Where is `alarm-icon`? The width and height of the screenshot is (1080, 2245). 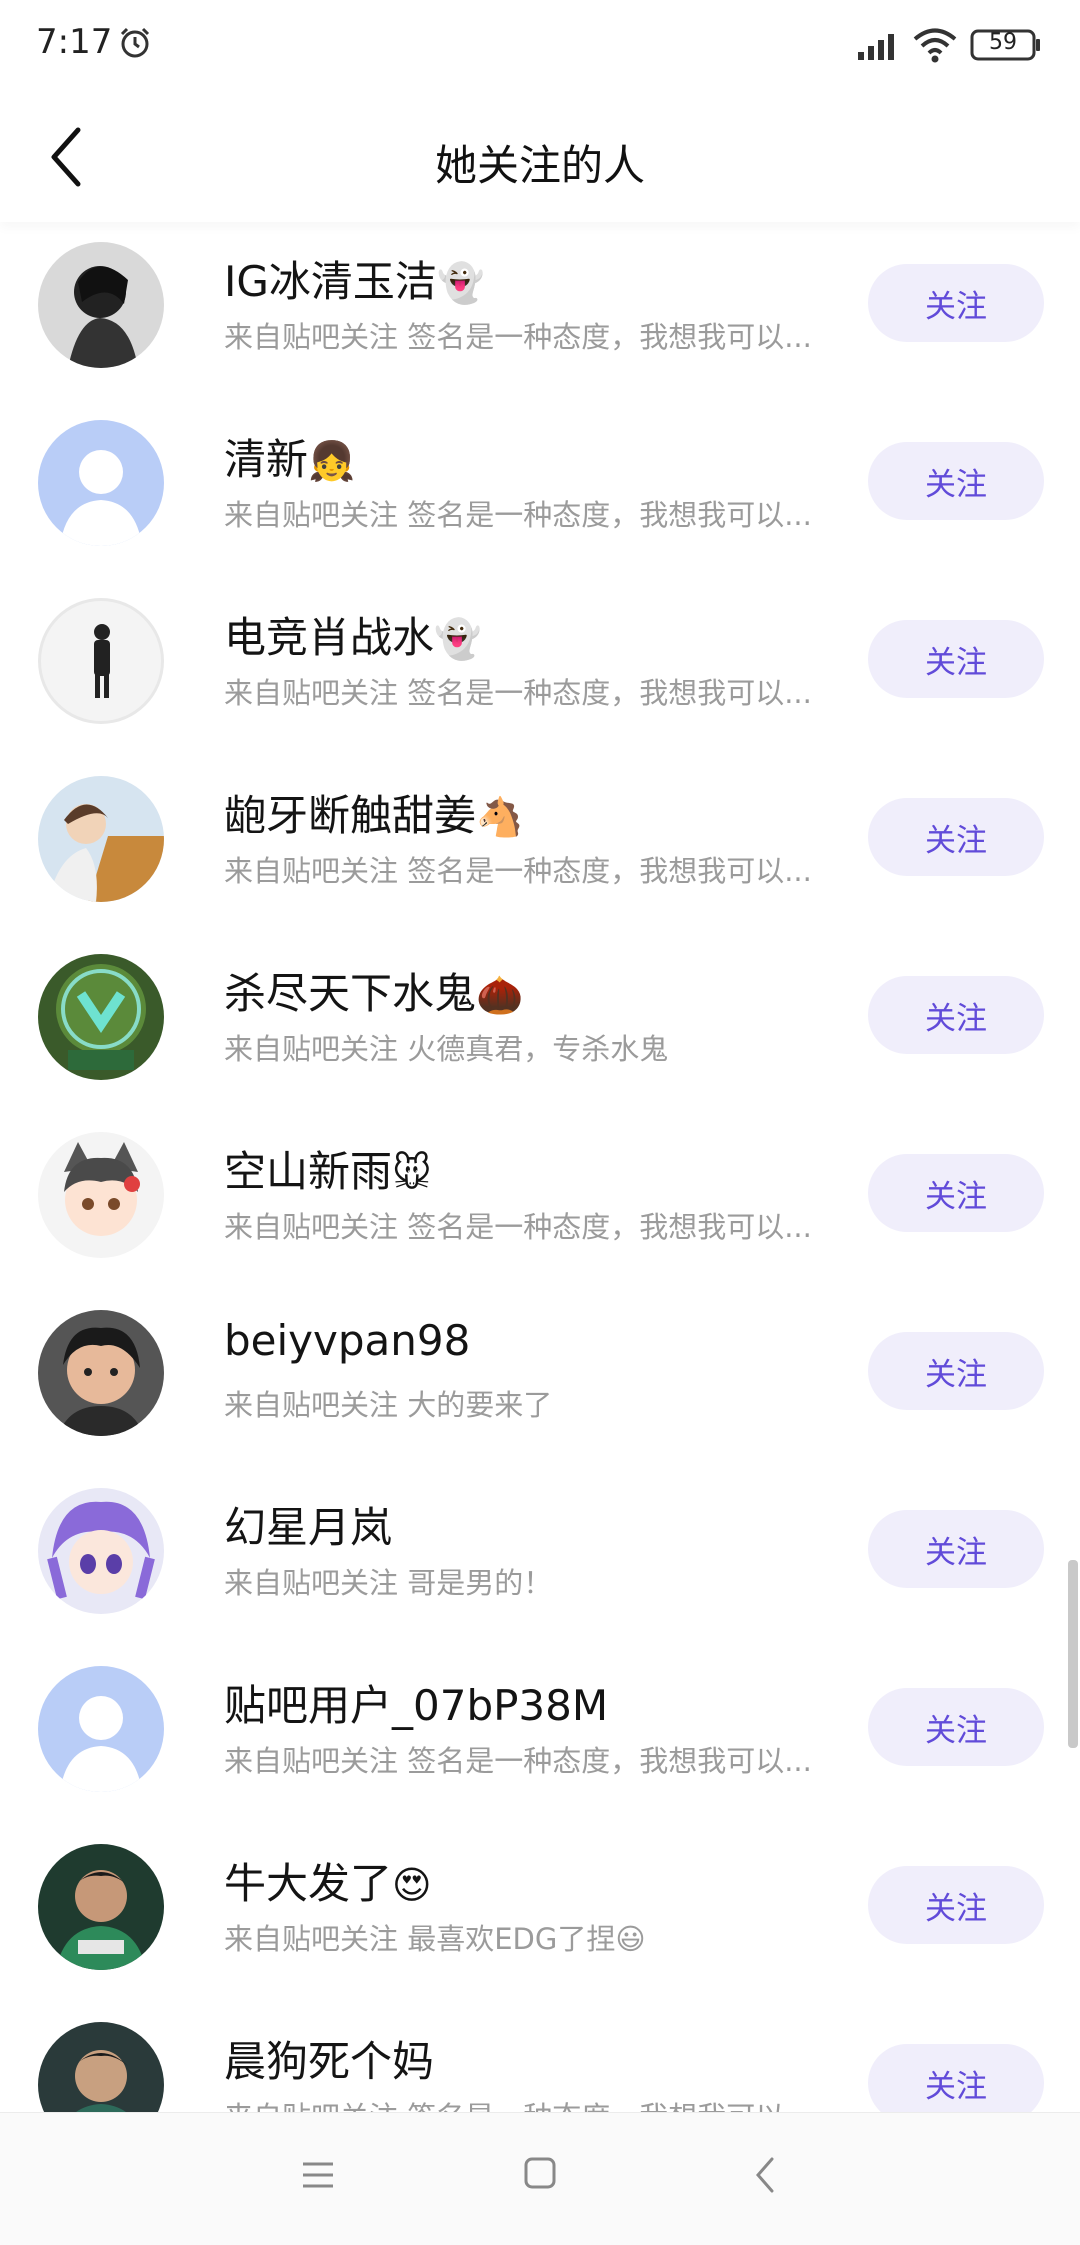 alarm-icon is located at coordinates (135, 42).